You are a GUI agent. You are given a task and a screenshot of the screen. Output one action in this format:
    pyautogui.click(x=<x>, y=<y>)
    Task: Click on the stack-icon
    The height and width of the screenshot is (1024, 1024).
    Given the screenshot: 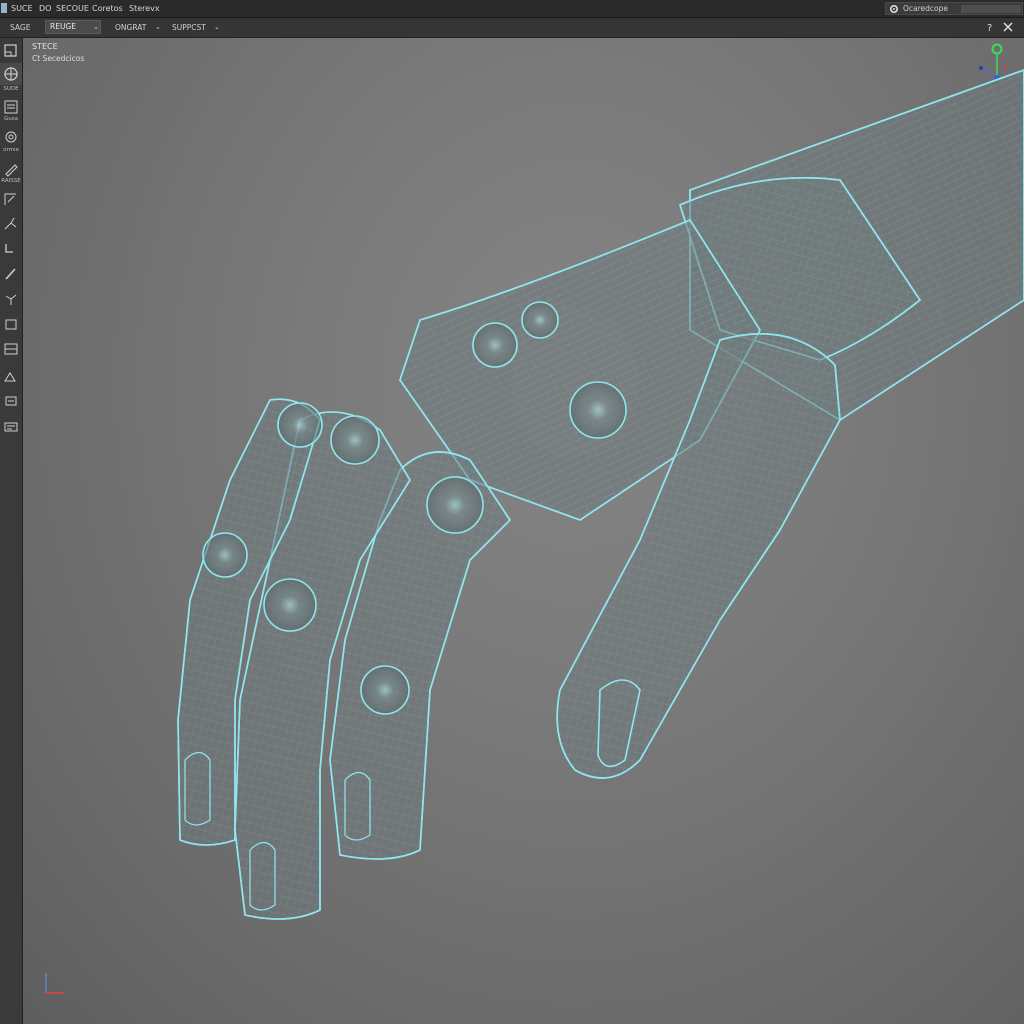 What is the action you would take?
    pyautogui.click(x=11, y=401)
    